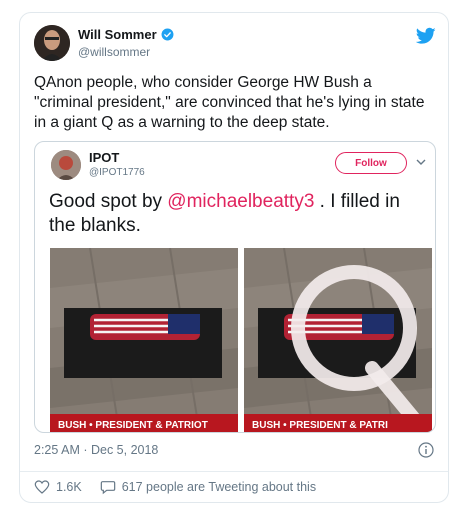  What do you see at coordinates (371, 163) in the screenshot?
I see `follow-button: Follow` at bounding box center [371, 163].